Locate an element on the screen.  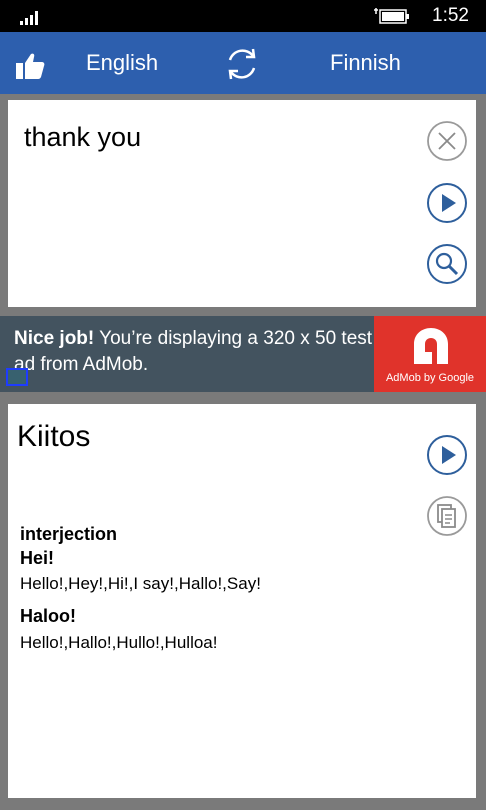
clock: 1:52 is located at coordinates (450, 15).